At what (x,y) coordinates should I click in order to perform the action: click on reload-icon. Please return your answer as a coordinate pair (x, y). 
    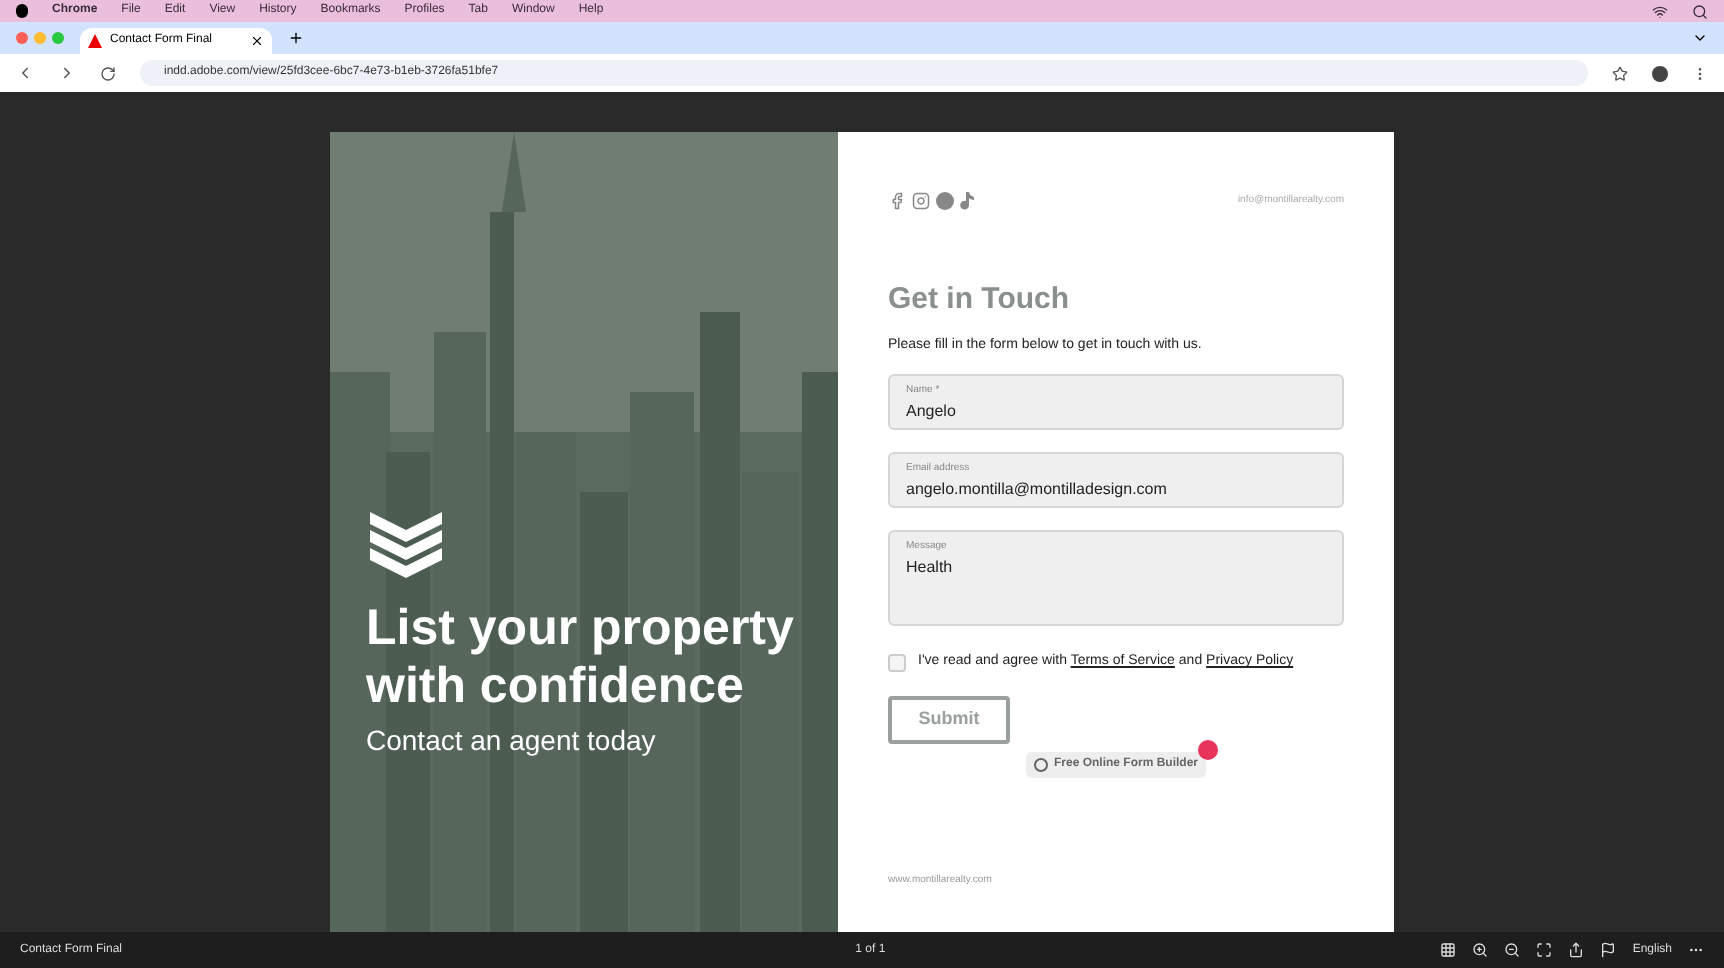
    Looking at the image, I should click on (108, 73).